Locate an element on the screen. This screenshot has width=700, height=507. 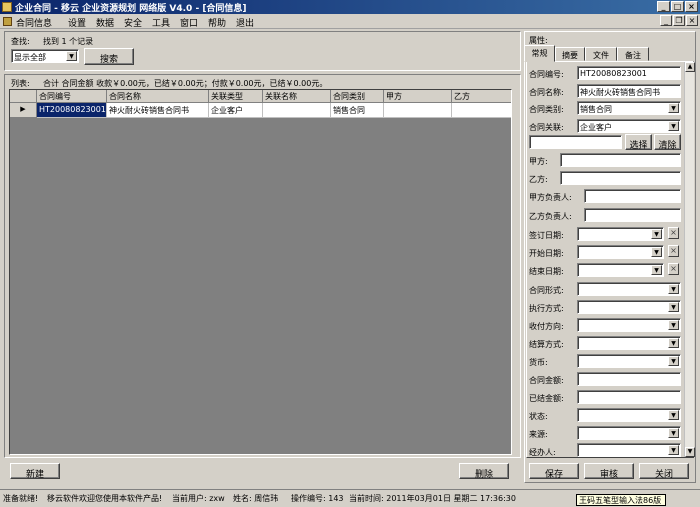
save-button: 保存 is located at coordinates (554, 471).